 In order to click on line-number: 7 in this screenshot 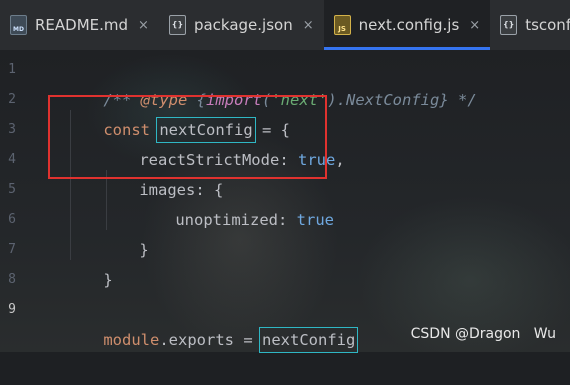, I will do `click(12, 249)`.